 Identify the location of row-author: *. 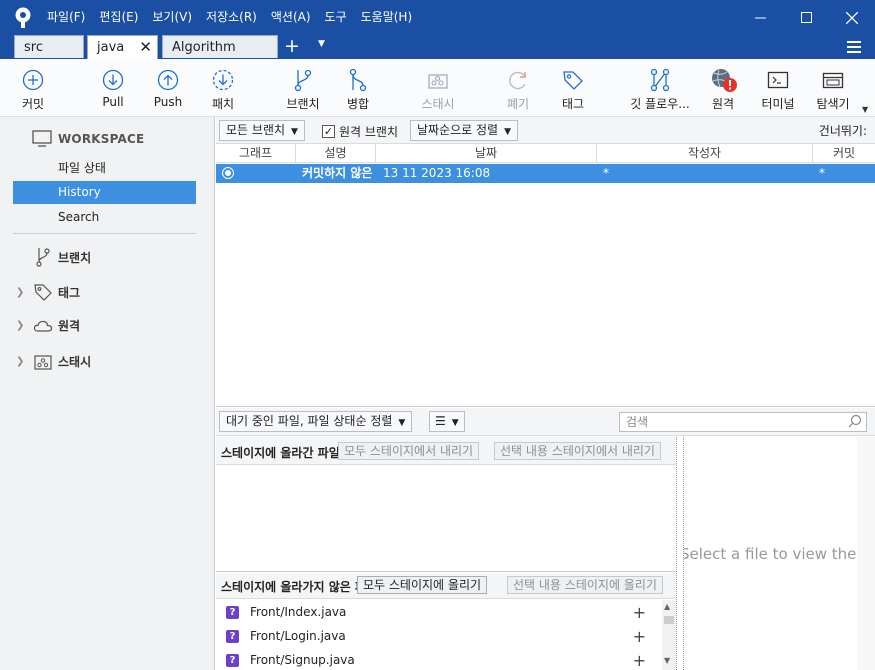
(606, 173).